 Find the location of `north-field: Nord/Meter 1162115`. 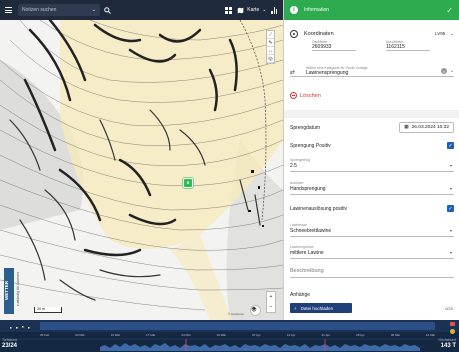

north-field: Nord/Meter 1162115 is located at coordinates (408, 45).